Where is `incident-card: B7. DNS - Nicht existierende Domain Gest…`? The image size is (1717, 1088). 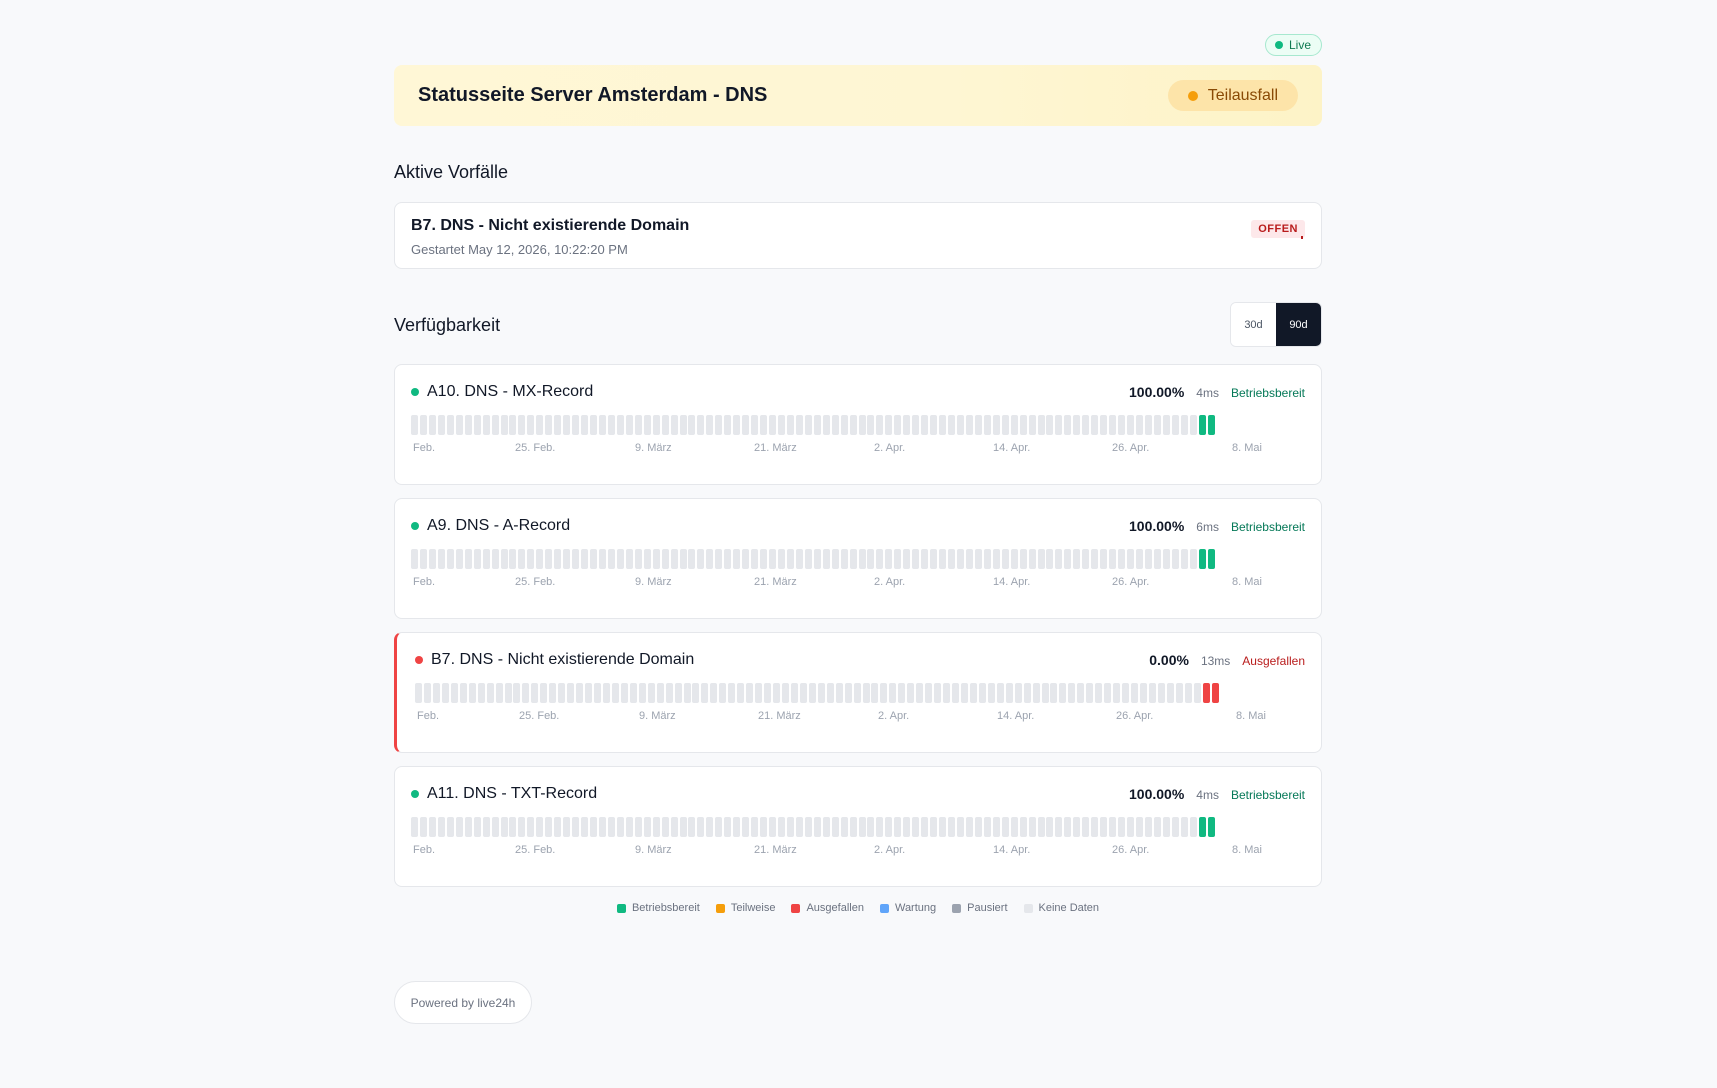 incident-card: B7. DNS - Nicht existierende Domain Gest… is located at coordinates (858, 235).